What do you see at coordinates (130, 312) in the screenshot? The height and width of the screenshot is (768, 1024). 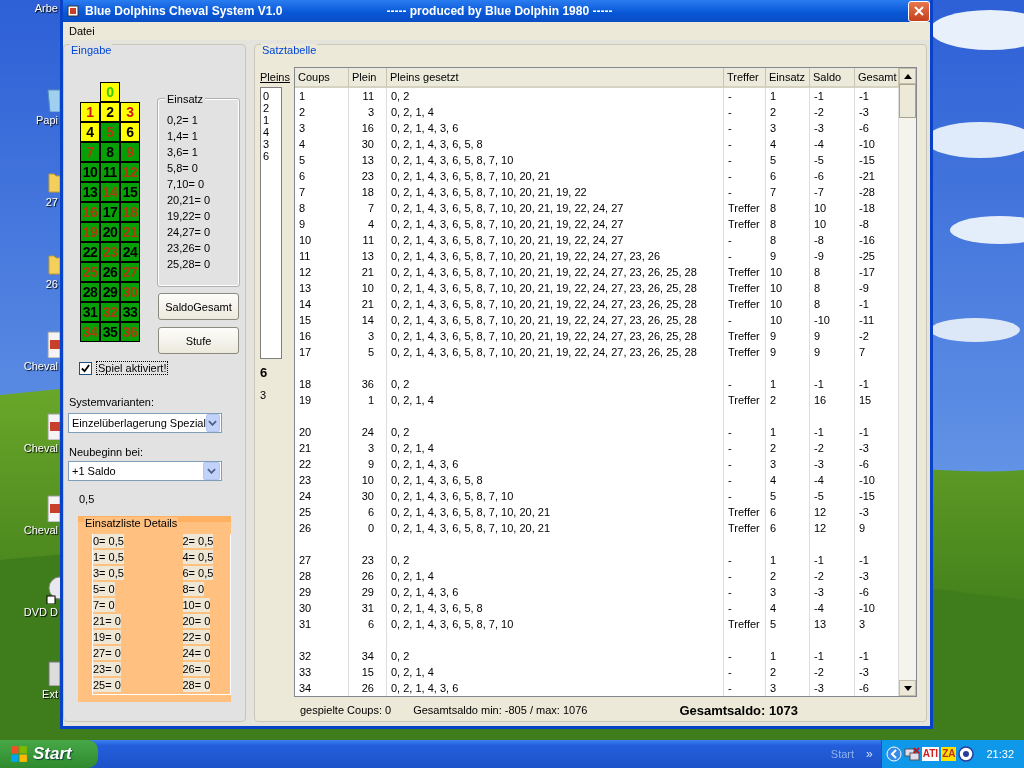 I see `number-cell: 33` at bounding box center [130, 312].